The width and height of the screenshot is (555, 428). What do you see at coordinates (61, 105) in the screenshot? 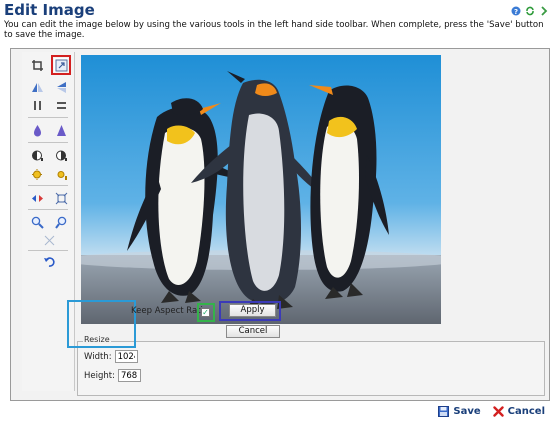
I see `stretch-vertical-icon` at bounding box center [61, 105].